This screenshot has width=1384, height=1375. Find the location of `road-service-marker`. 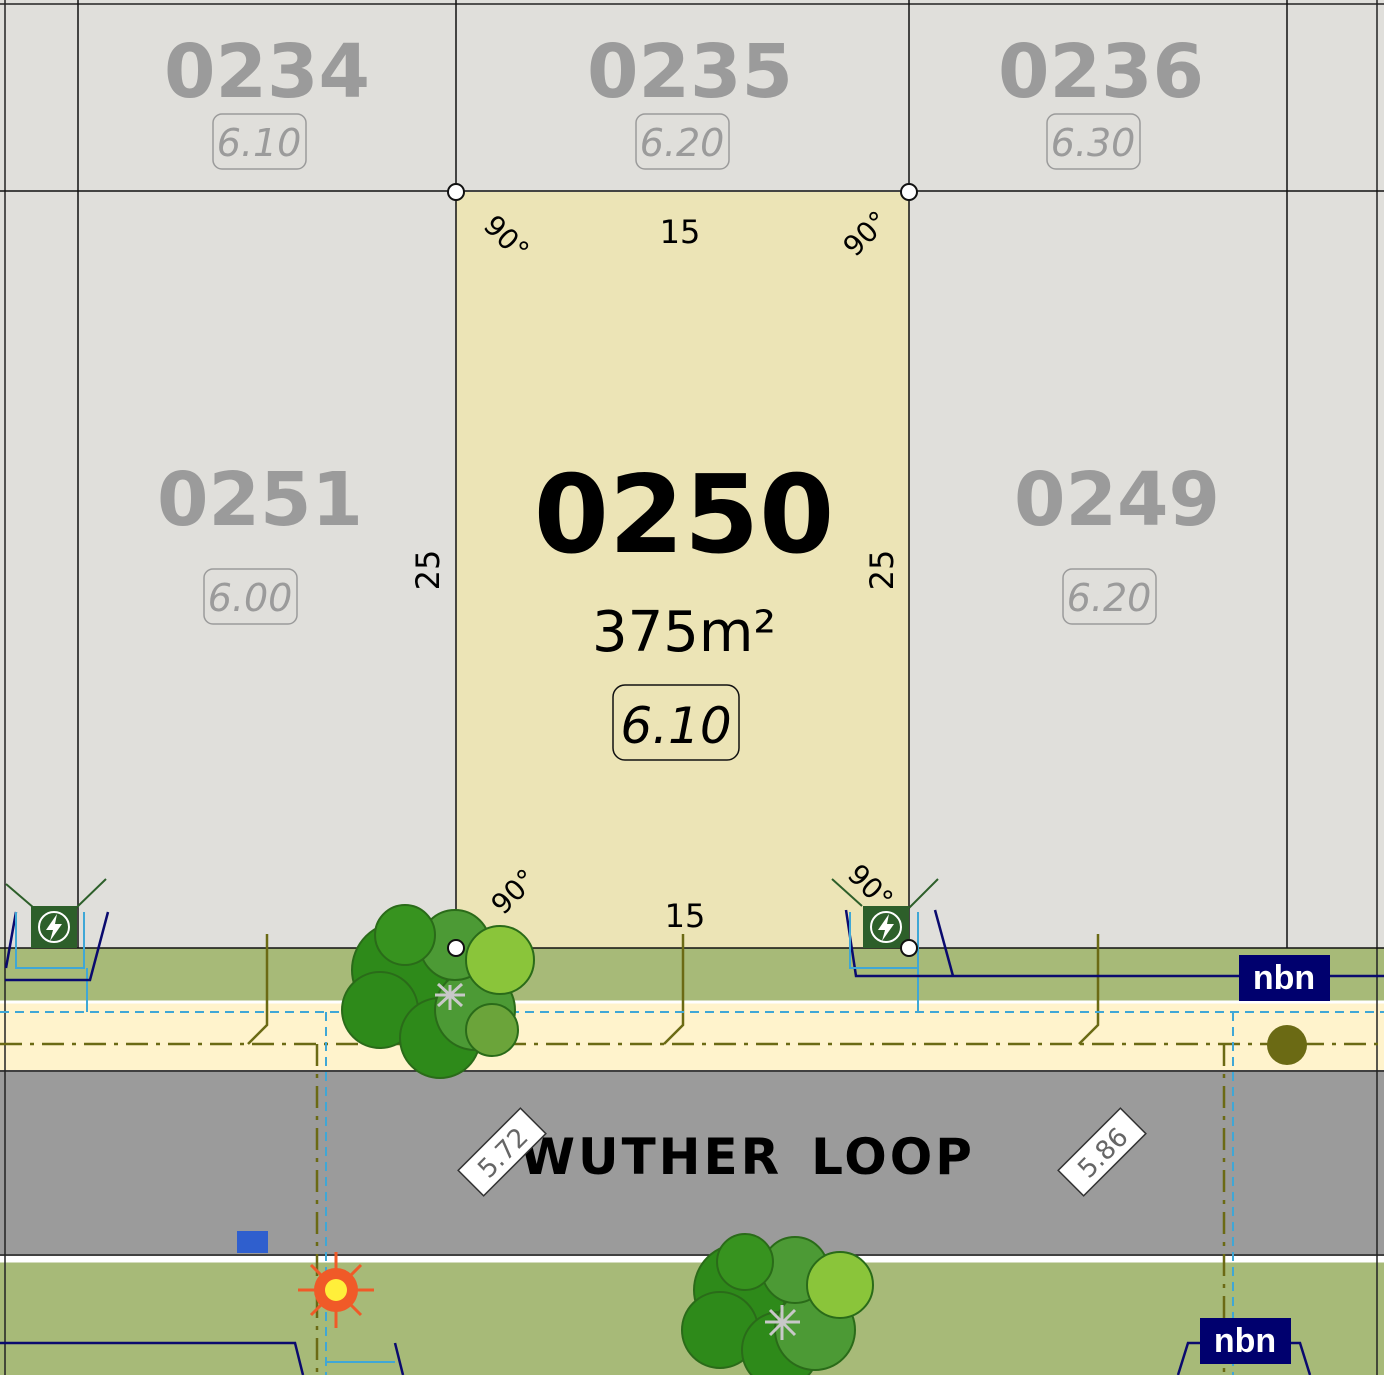

road-service-marker is located at coordinates (252, 1242).